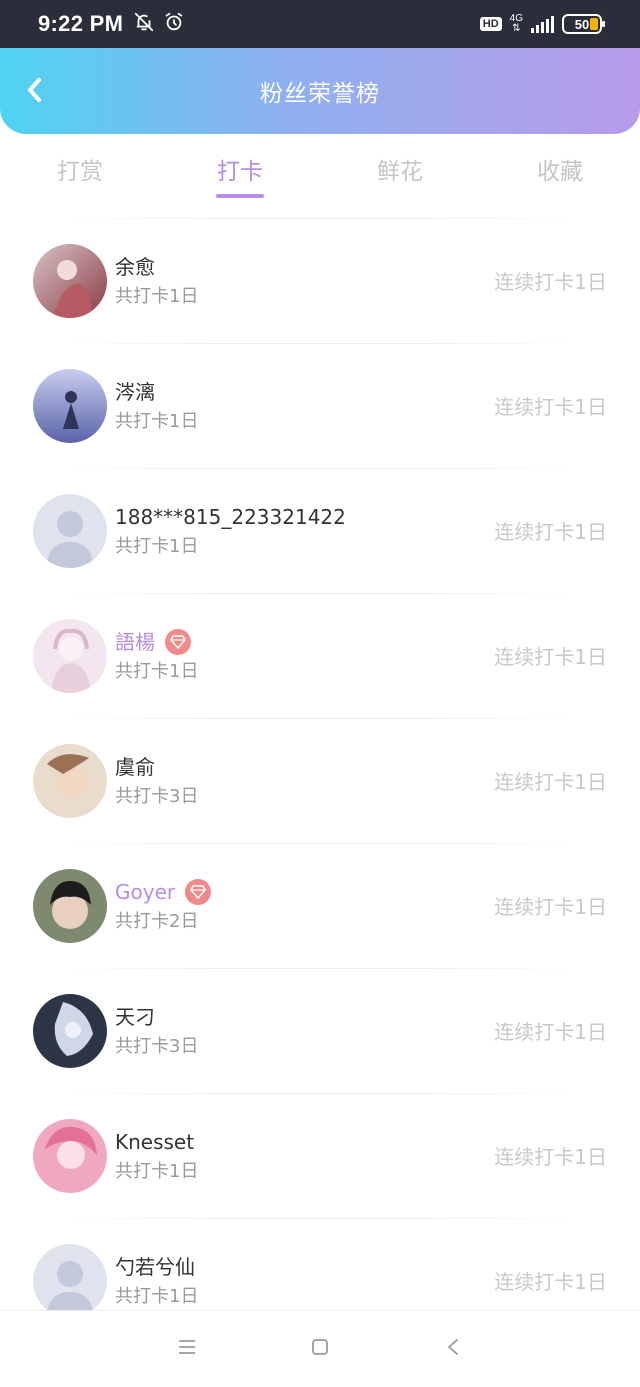  What do you see at coordinates (320, 280) in the screenshot?
I see `list-item: 余愈 共打卡1日 连续打卡1日` at bounding box center [320, 280].